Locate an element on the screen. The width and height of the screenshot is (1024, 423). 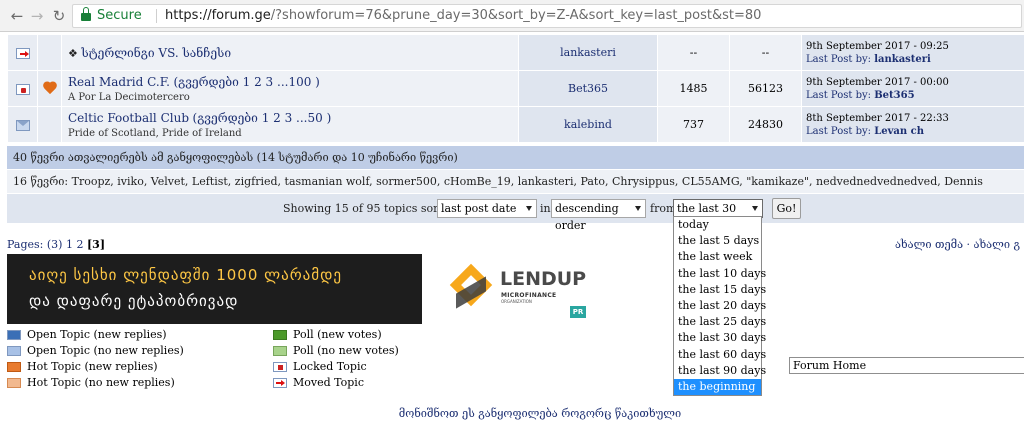
legend-item: Locked Topic is located at coordinates (336, 367).